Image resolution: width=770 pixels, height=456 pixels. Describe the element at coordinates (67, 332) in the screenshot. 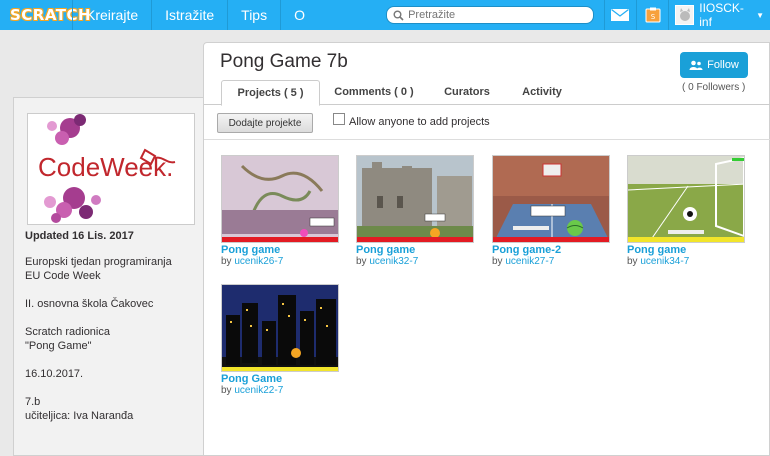

I see `description-line-6: Scratch radionica` at that location.